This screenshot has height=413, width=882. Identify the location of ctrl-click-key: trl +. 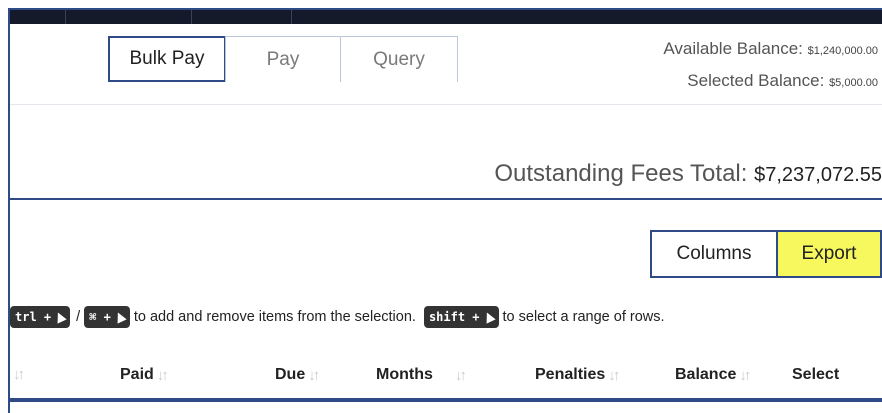
(40, 317).